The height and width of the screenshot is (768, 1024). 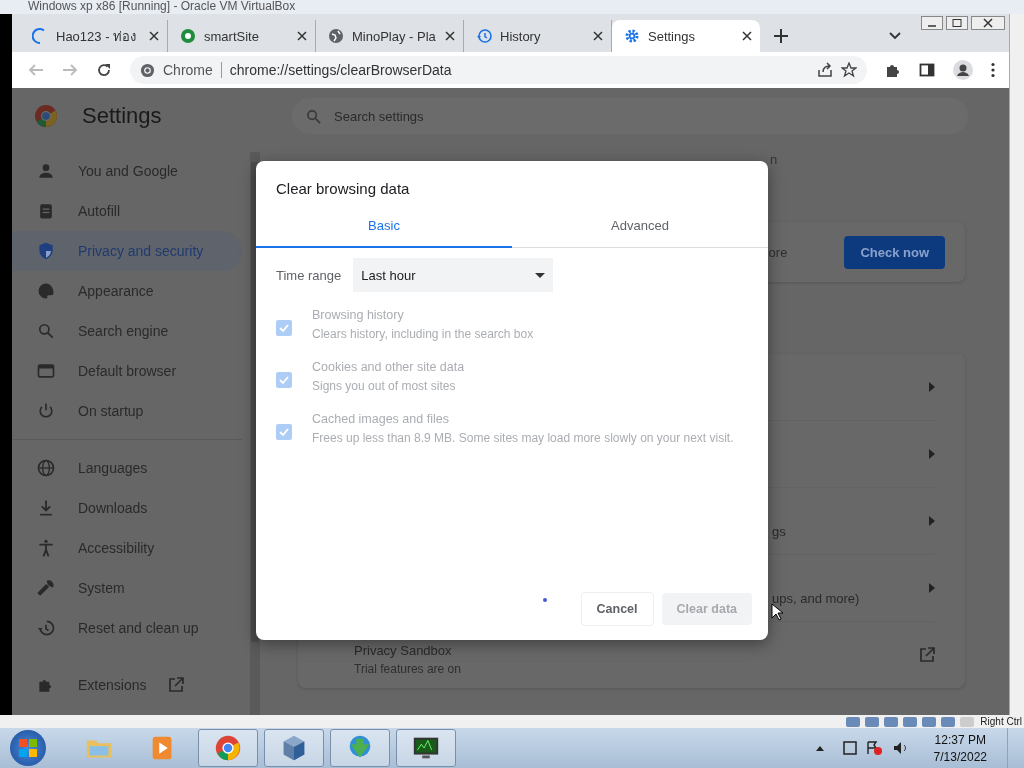 I want to click on sidebar-item: On startup, so click(x=127, y=411).